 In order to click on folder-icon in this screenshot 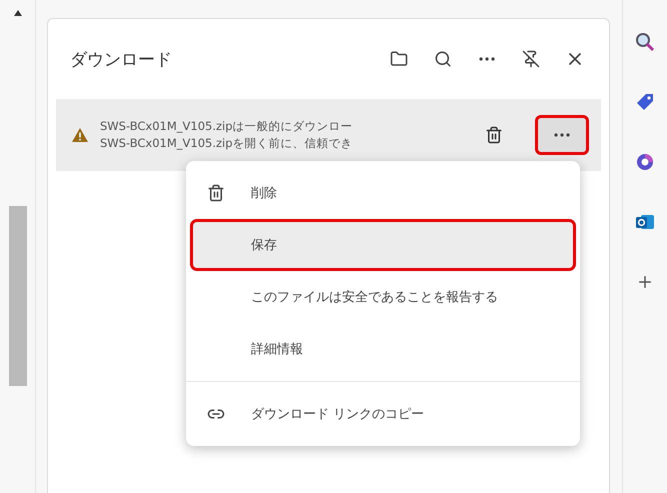, I will do `click(399, 59)`.